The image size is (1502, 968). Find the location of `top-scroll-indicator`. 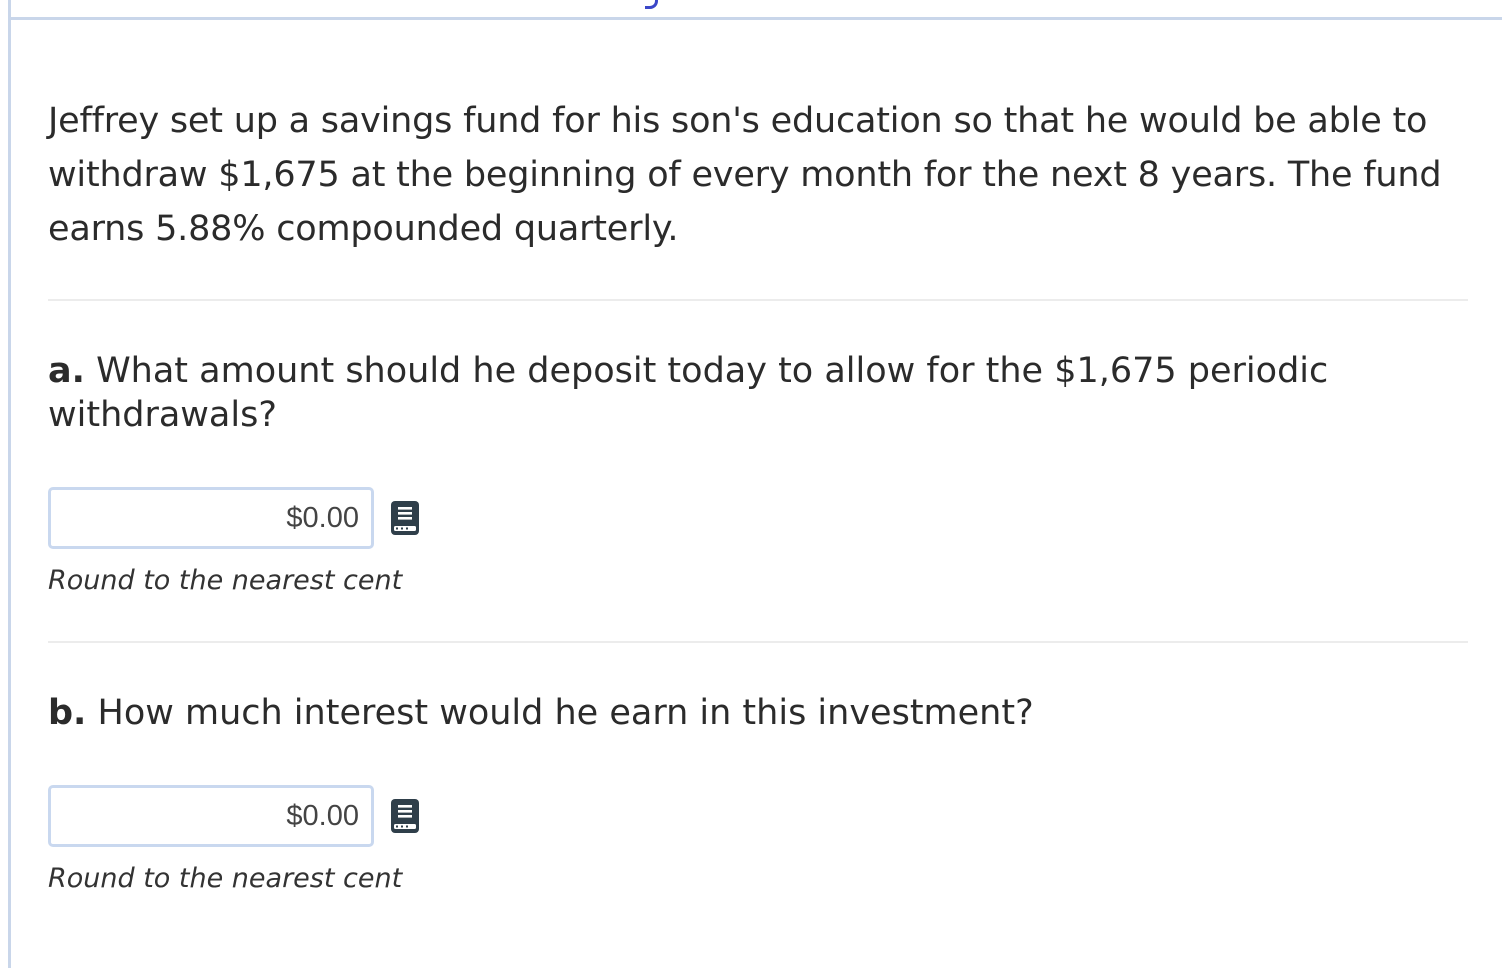

top-scroll-indicator is located at coordinates (651, 4).